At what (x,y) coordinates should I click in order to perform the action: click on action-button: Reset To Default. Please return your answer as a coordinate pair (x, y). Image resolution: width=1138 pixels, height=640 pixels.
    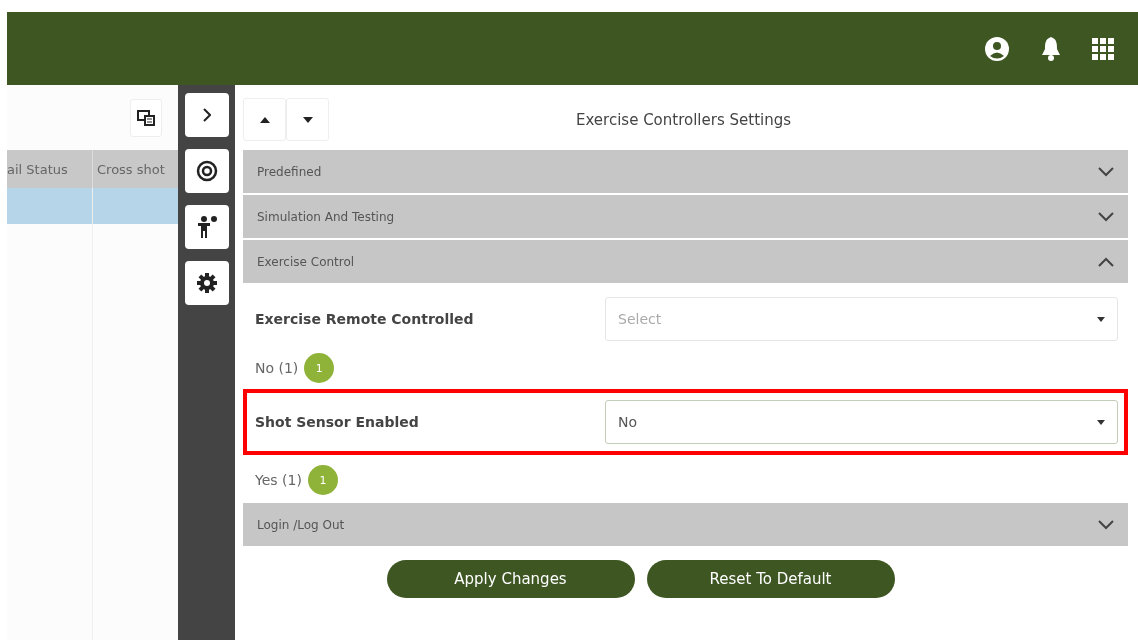
    Looking at the image, I should click on (770, 579).